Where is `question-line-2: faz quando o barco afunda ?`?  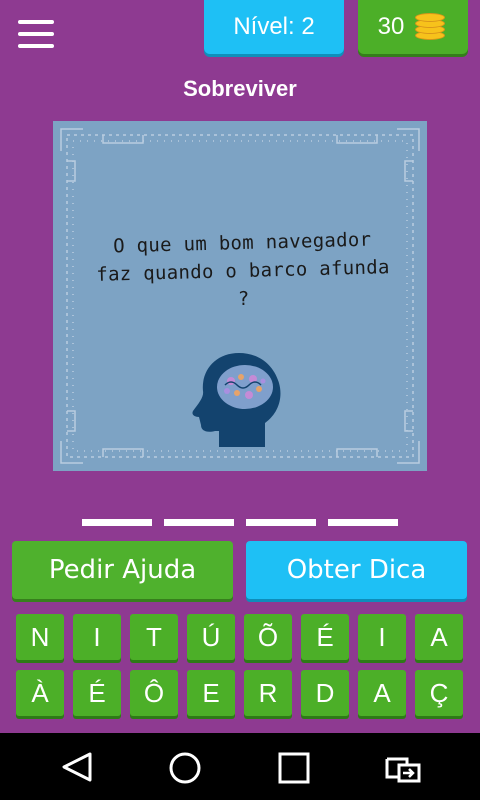
question-line-2: faz quando o barco afunda ? is located at coordinates (243, 283).